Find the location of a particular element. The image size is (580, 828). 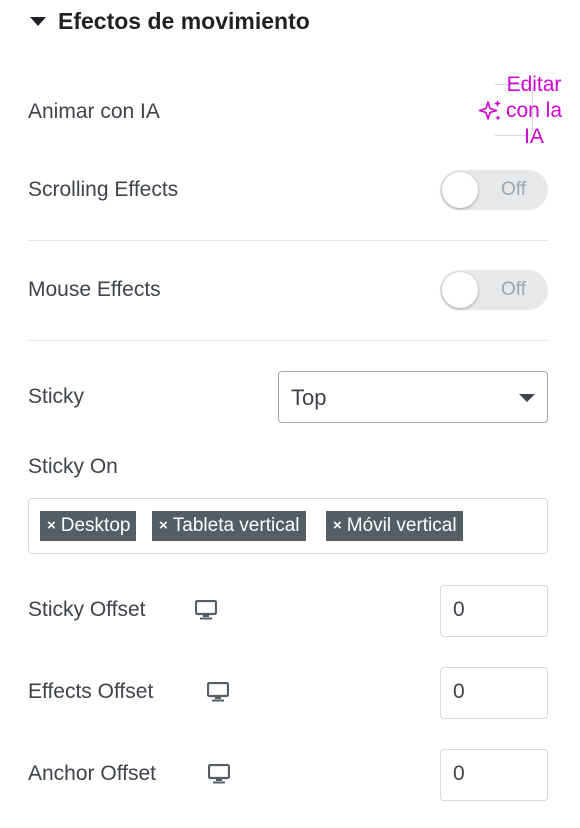

caret-down-icon is located at coordinates (38, 21).